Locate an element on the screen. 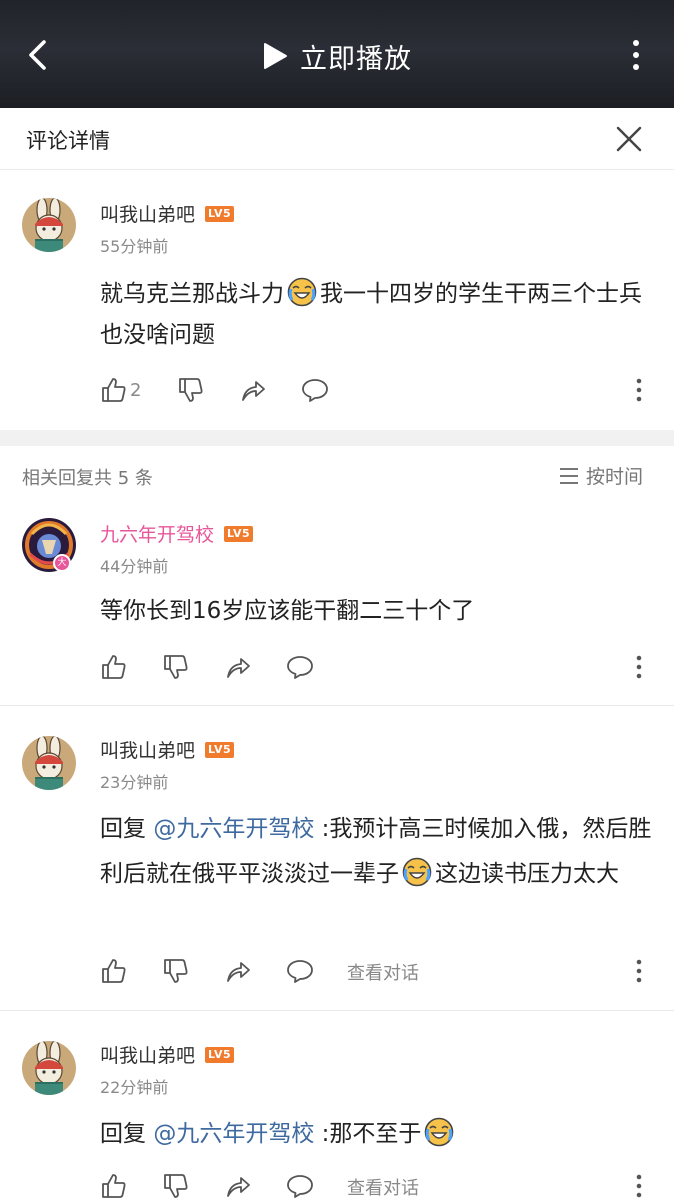 The image size is (674, 1200). close-icon is located at coordinates (629, 139).